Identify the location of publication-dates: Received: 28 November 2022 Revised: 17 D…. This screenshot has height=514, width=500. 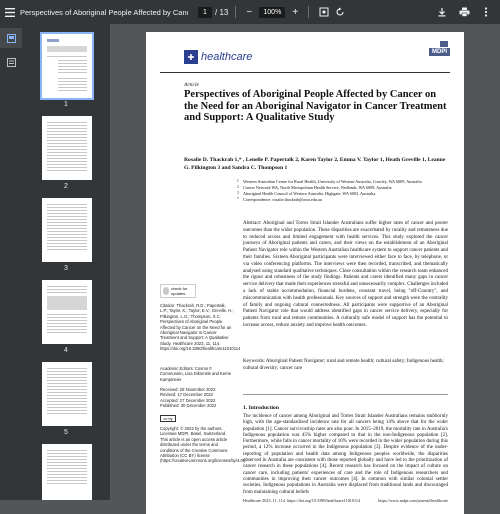
(188, 398).